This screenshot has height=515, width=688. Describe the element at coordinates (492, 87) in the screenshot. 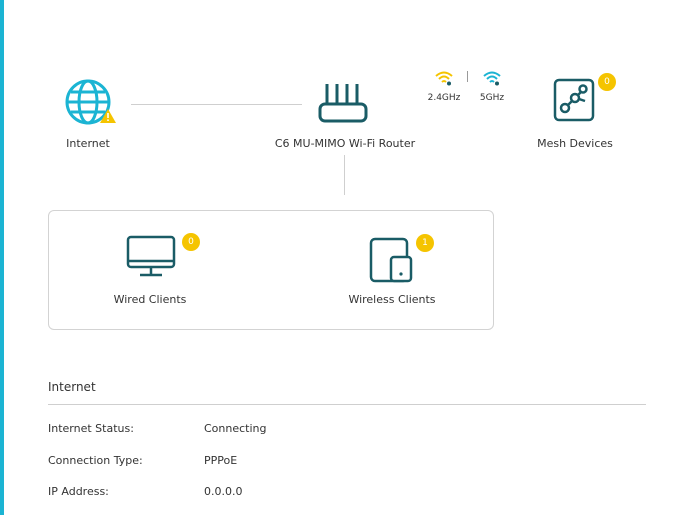

I see `band-5g: 5GHz` at that location.